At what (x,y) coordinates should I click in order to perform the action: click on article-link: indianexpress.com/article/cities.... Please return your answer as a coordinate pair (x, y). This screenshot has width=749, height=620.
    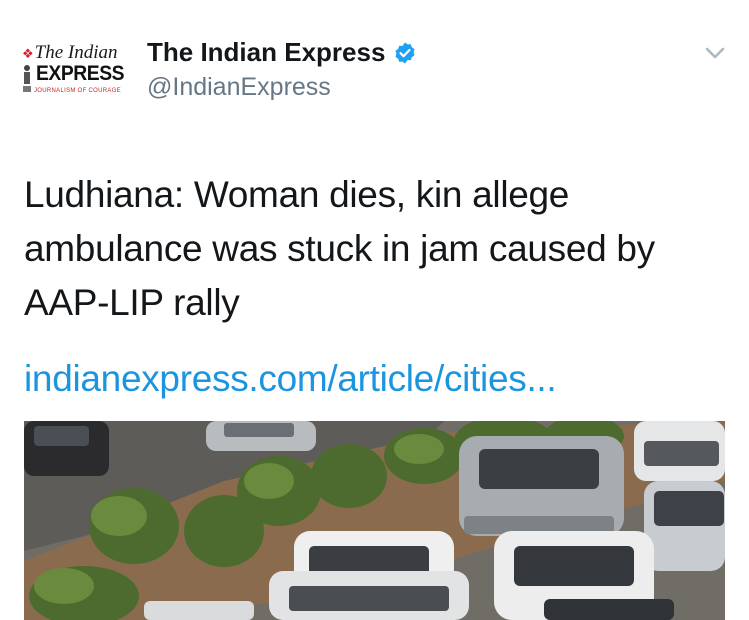
    Looking at the image, I should click on (290, 379).